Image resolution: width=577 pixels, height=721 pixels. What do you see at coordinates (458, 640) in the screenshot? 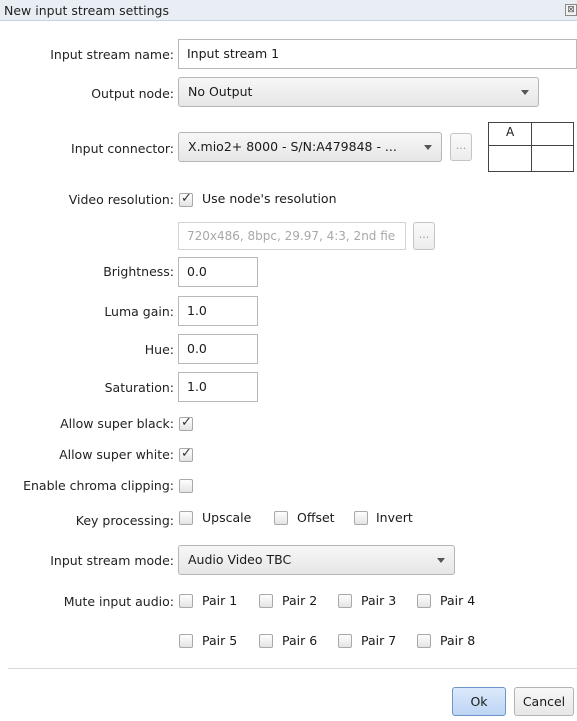
I see `mute-pair-8-label: Pair 8` at bounding box center [458, 640].